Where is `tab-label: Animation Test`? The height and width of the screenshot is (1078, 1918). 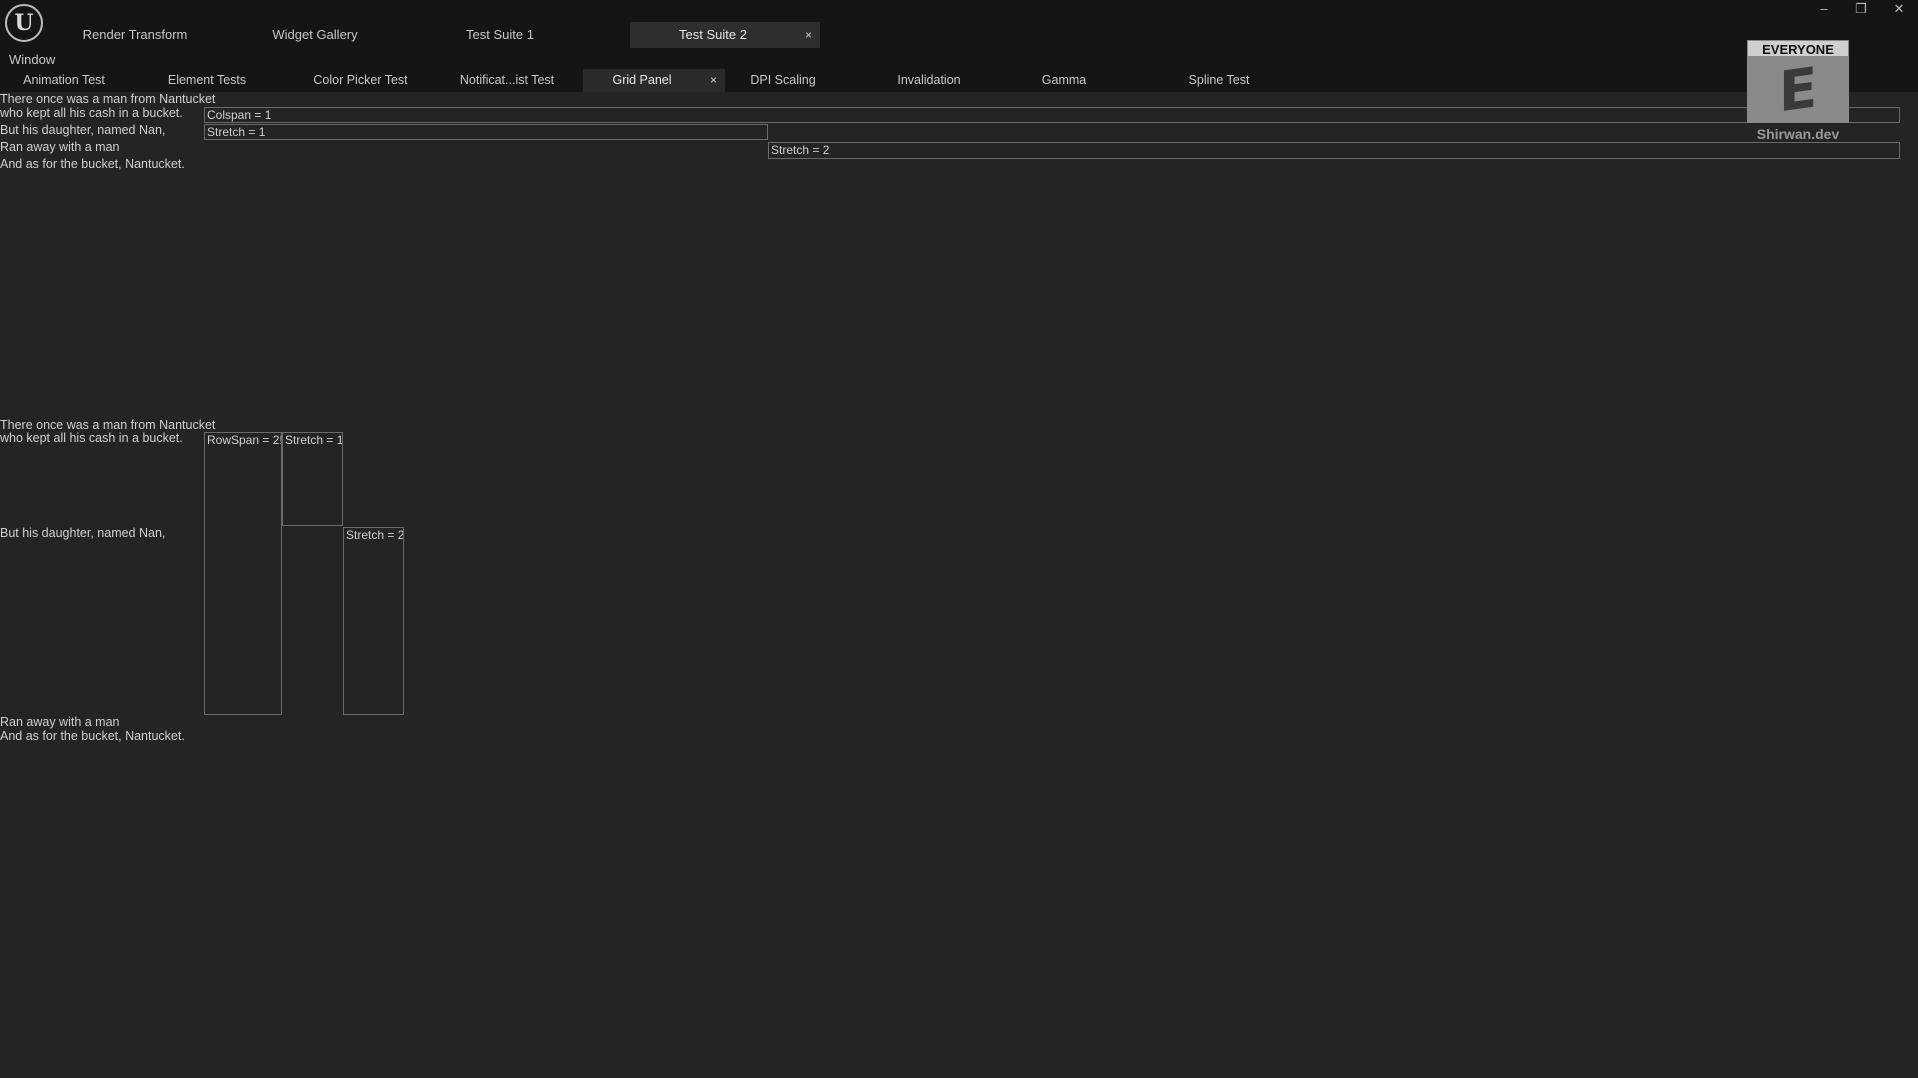 tab-label: Animation Test is located at coordinates (64, 80).